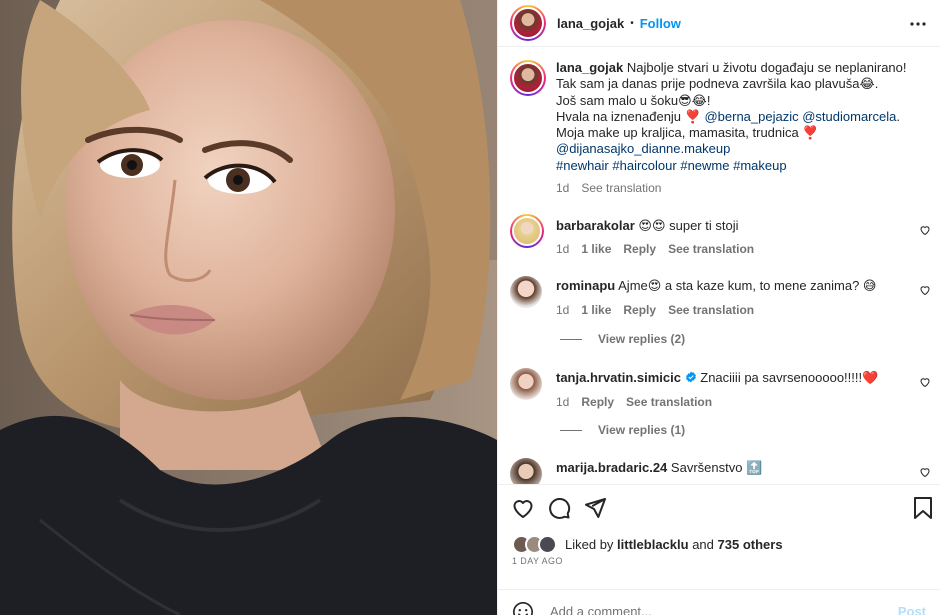  What do you see at coordinates (633, 100) in the screenshot?
I see `caption-line: Još sam malo u šoku😎😂!` at bounding box center [633, 100].